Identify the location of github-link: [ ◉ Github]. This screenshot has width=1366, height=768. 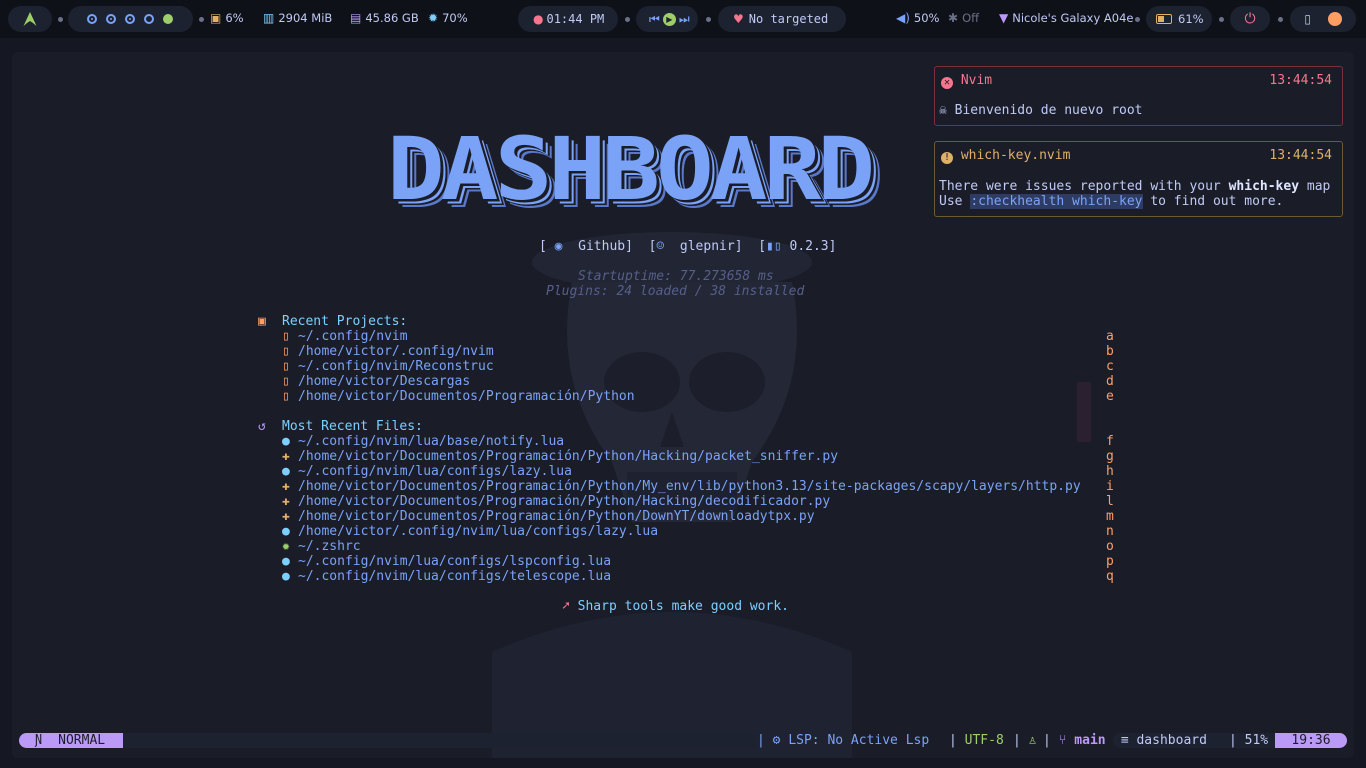
(586, 246).